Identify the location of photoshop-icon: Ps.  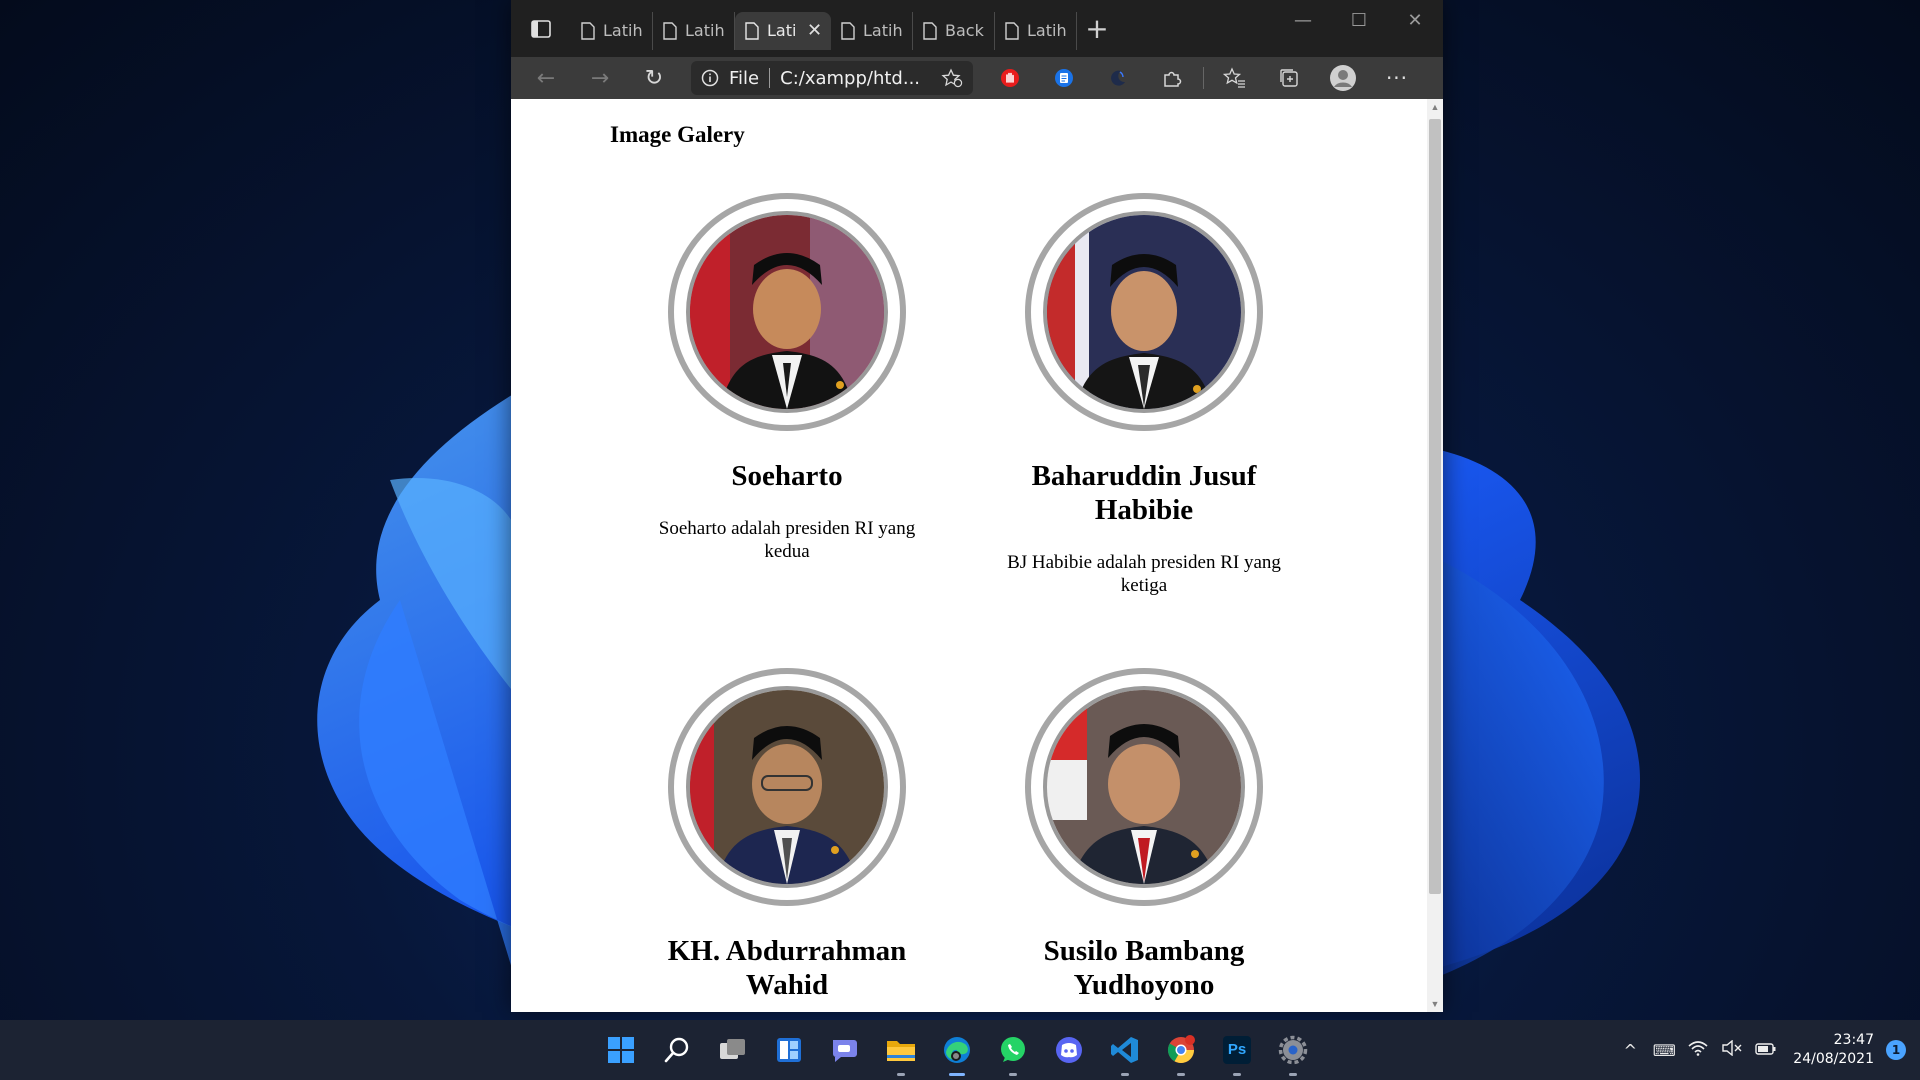
(1237, 1050).